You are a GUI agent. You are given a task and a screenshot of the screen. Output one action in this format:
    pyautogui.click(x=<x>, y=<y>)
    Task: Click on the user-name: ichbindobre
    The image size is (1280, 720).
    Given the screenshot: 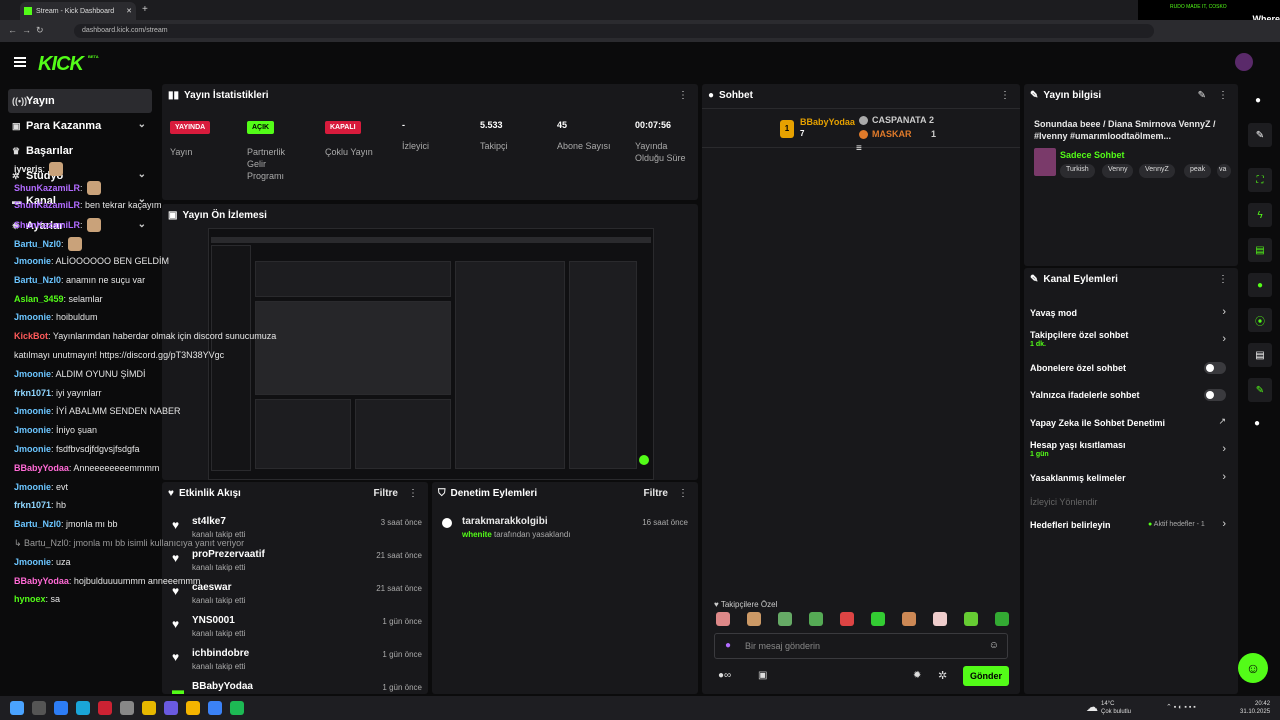 What is the action you would take?
    pyautogui.click(x=220, y=653)
    